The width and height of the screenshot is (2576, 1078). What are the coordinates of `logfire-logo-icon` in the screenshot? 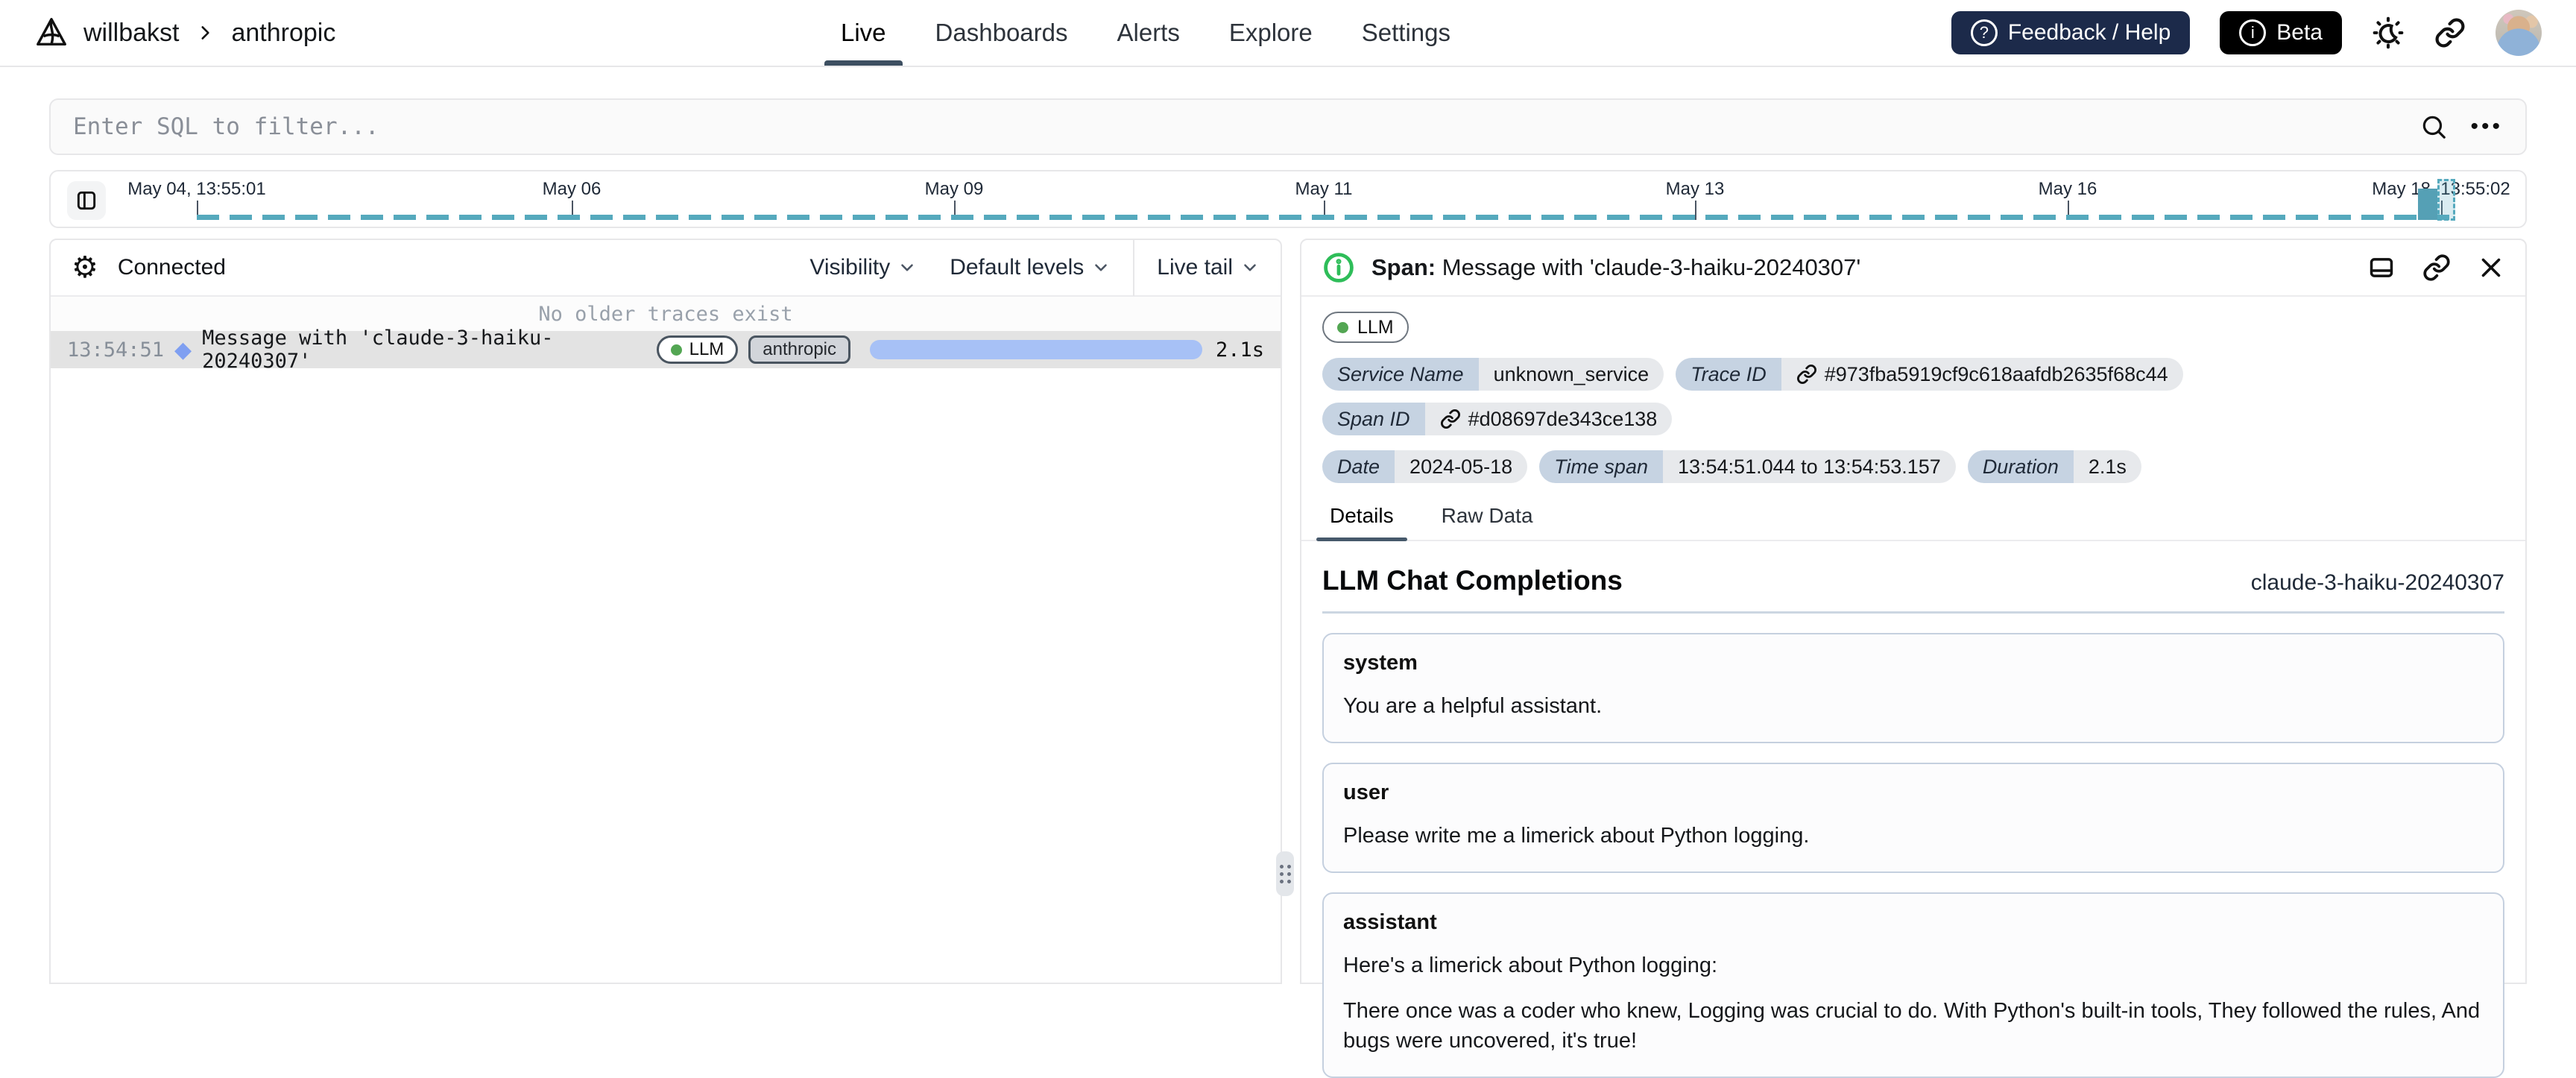 It's located at (52, 33).